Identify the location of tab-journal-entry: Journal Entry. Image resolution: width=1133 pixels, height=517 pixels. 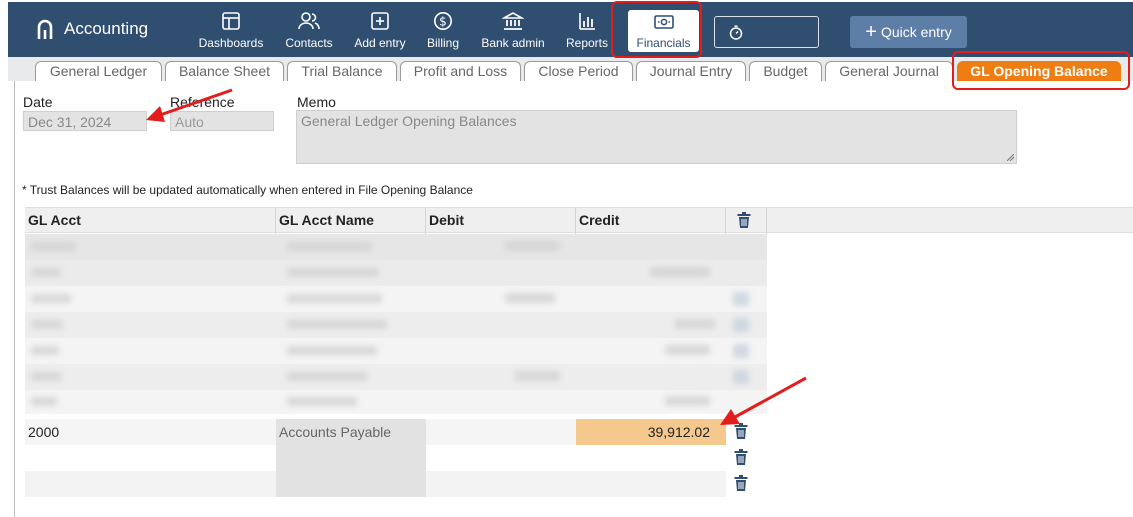
(691, 71).